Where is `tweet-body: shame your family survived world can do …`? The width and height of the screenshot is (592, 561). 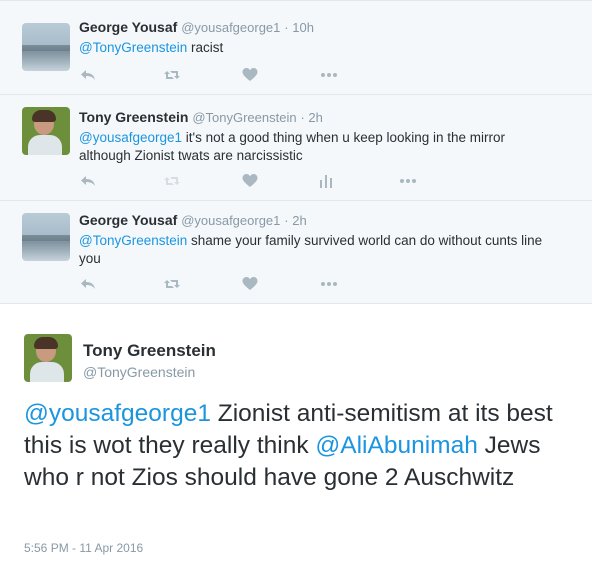 tweet-body: shame your family survived world can do … is located at coordinates (365, 240).